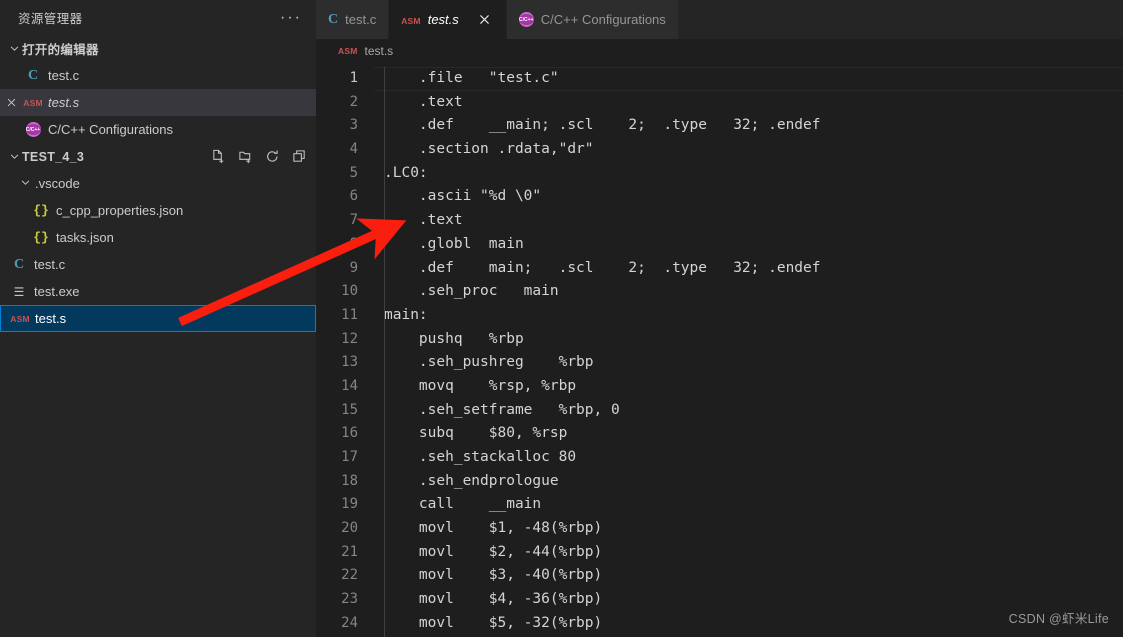 The height and width of the screenshot is (637, 1123). What do you see at coordinates (353, 125) in the screenshot?
I see `line-number: 3` at bounding box center [353, 125].